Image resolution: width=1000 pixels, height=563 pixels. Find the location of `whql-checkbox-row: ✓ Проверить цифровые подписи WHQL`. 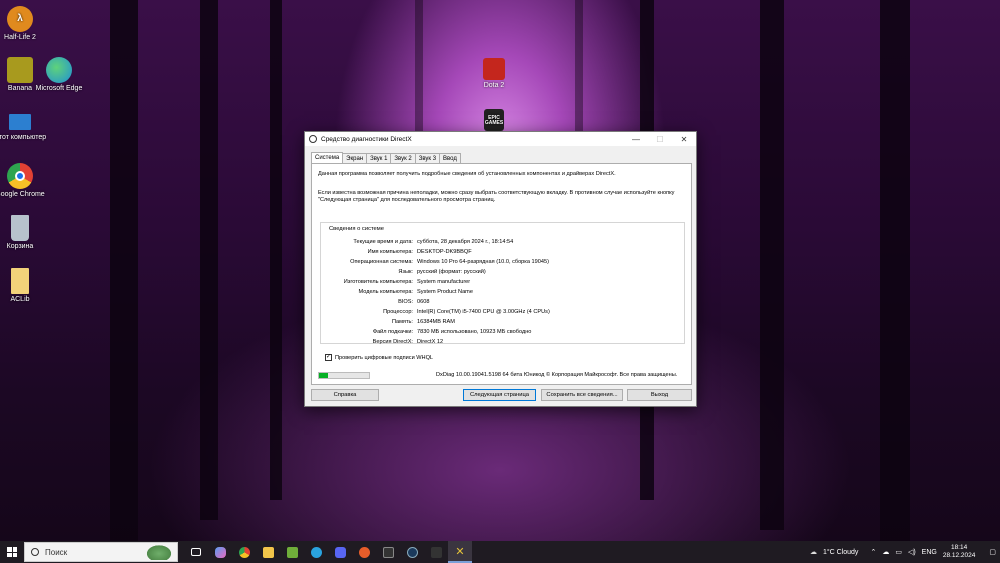

whql-checkbox-row: ✓ Проверить цифровые подписи WHQL is located at coordinates (379, 357).